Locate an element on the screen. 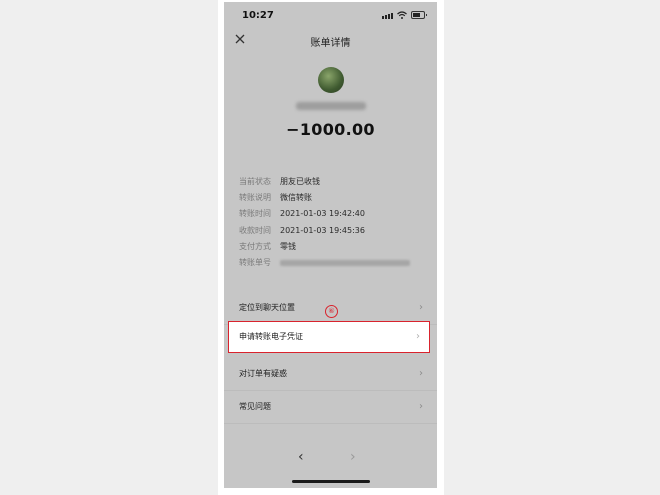 Image resolution: width=660 pixels, height=495 pixels. wifi-icon is located at coordinates (402, 15).